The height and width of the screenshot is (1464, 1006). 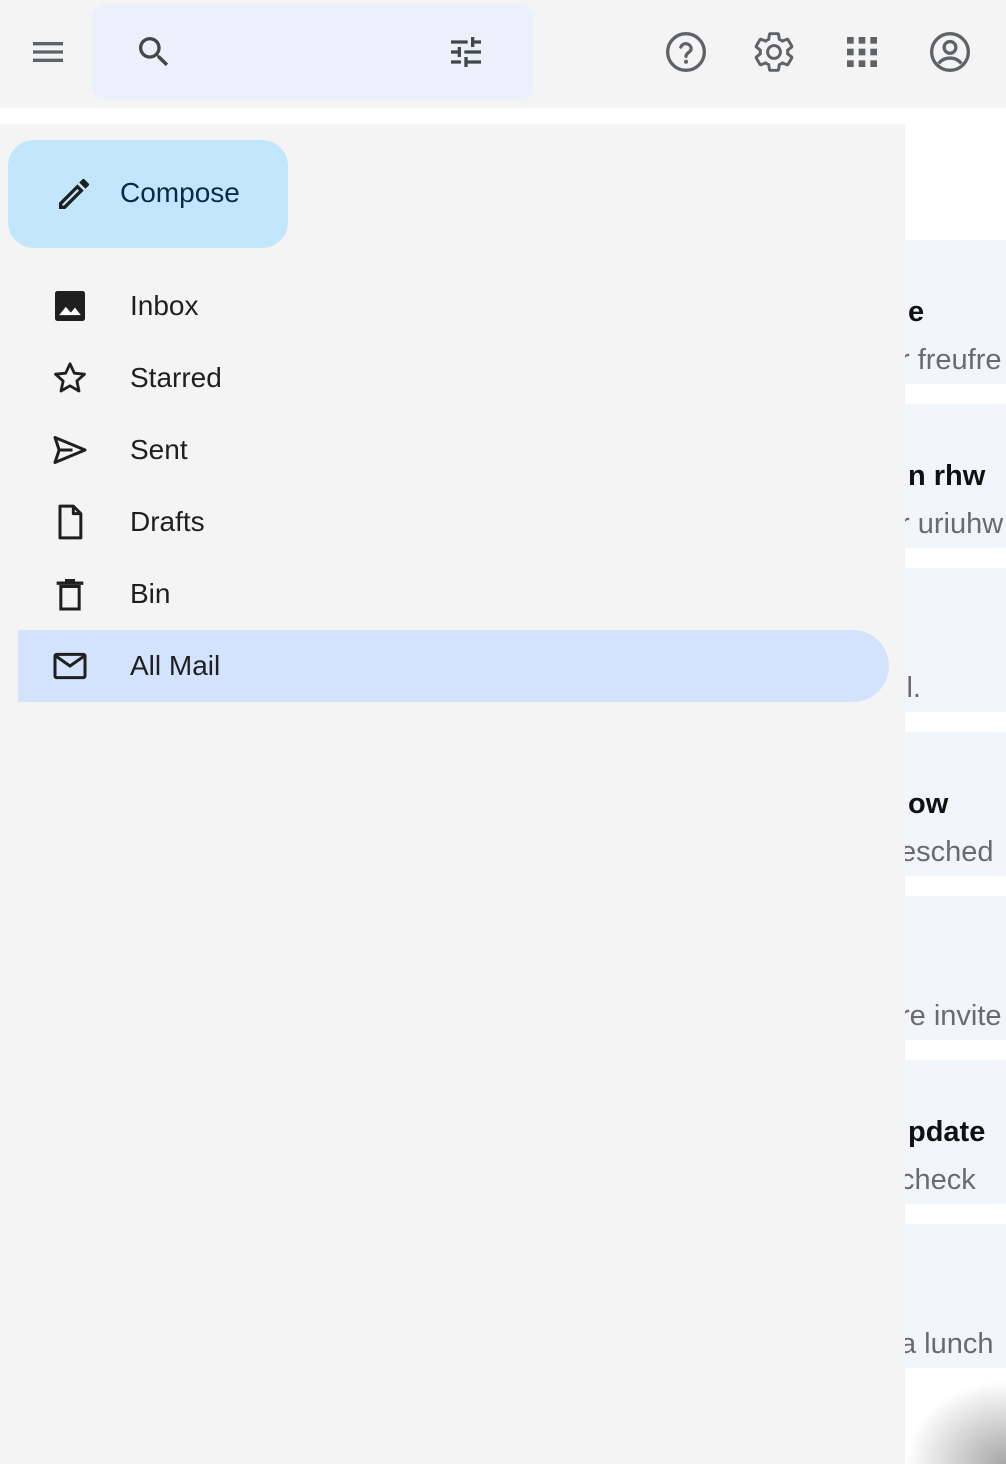 I want to click on nav-item-inbox: Inbox, so click(x=453, y=306).